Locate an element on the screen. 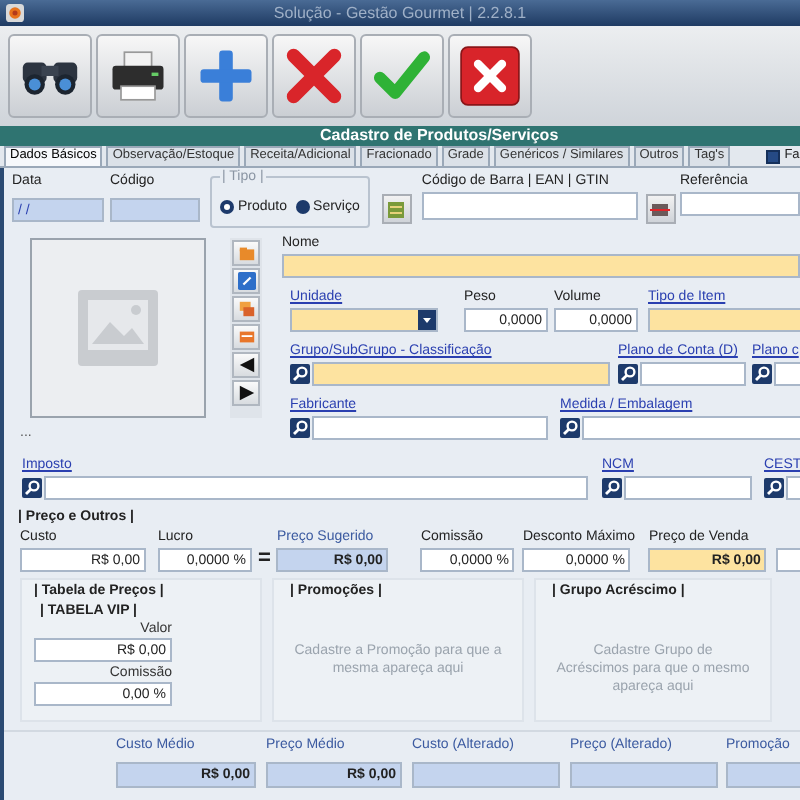 Image resolution: width=800 pixels, height=800 pixels. left-arrow-icon is located at coordinates (246, 365).